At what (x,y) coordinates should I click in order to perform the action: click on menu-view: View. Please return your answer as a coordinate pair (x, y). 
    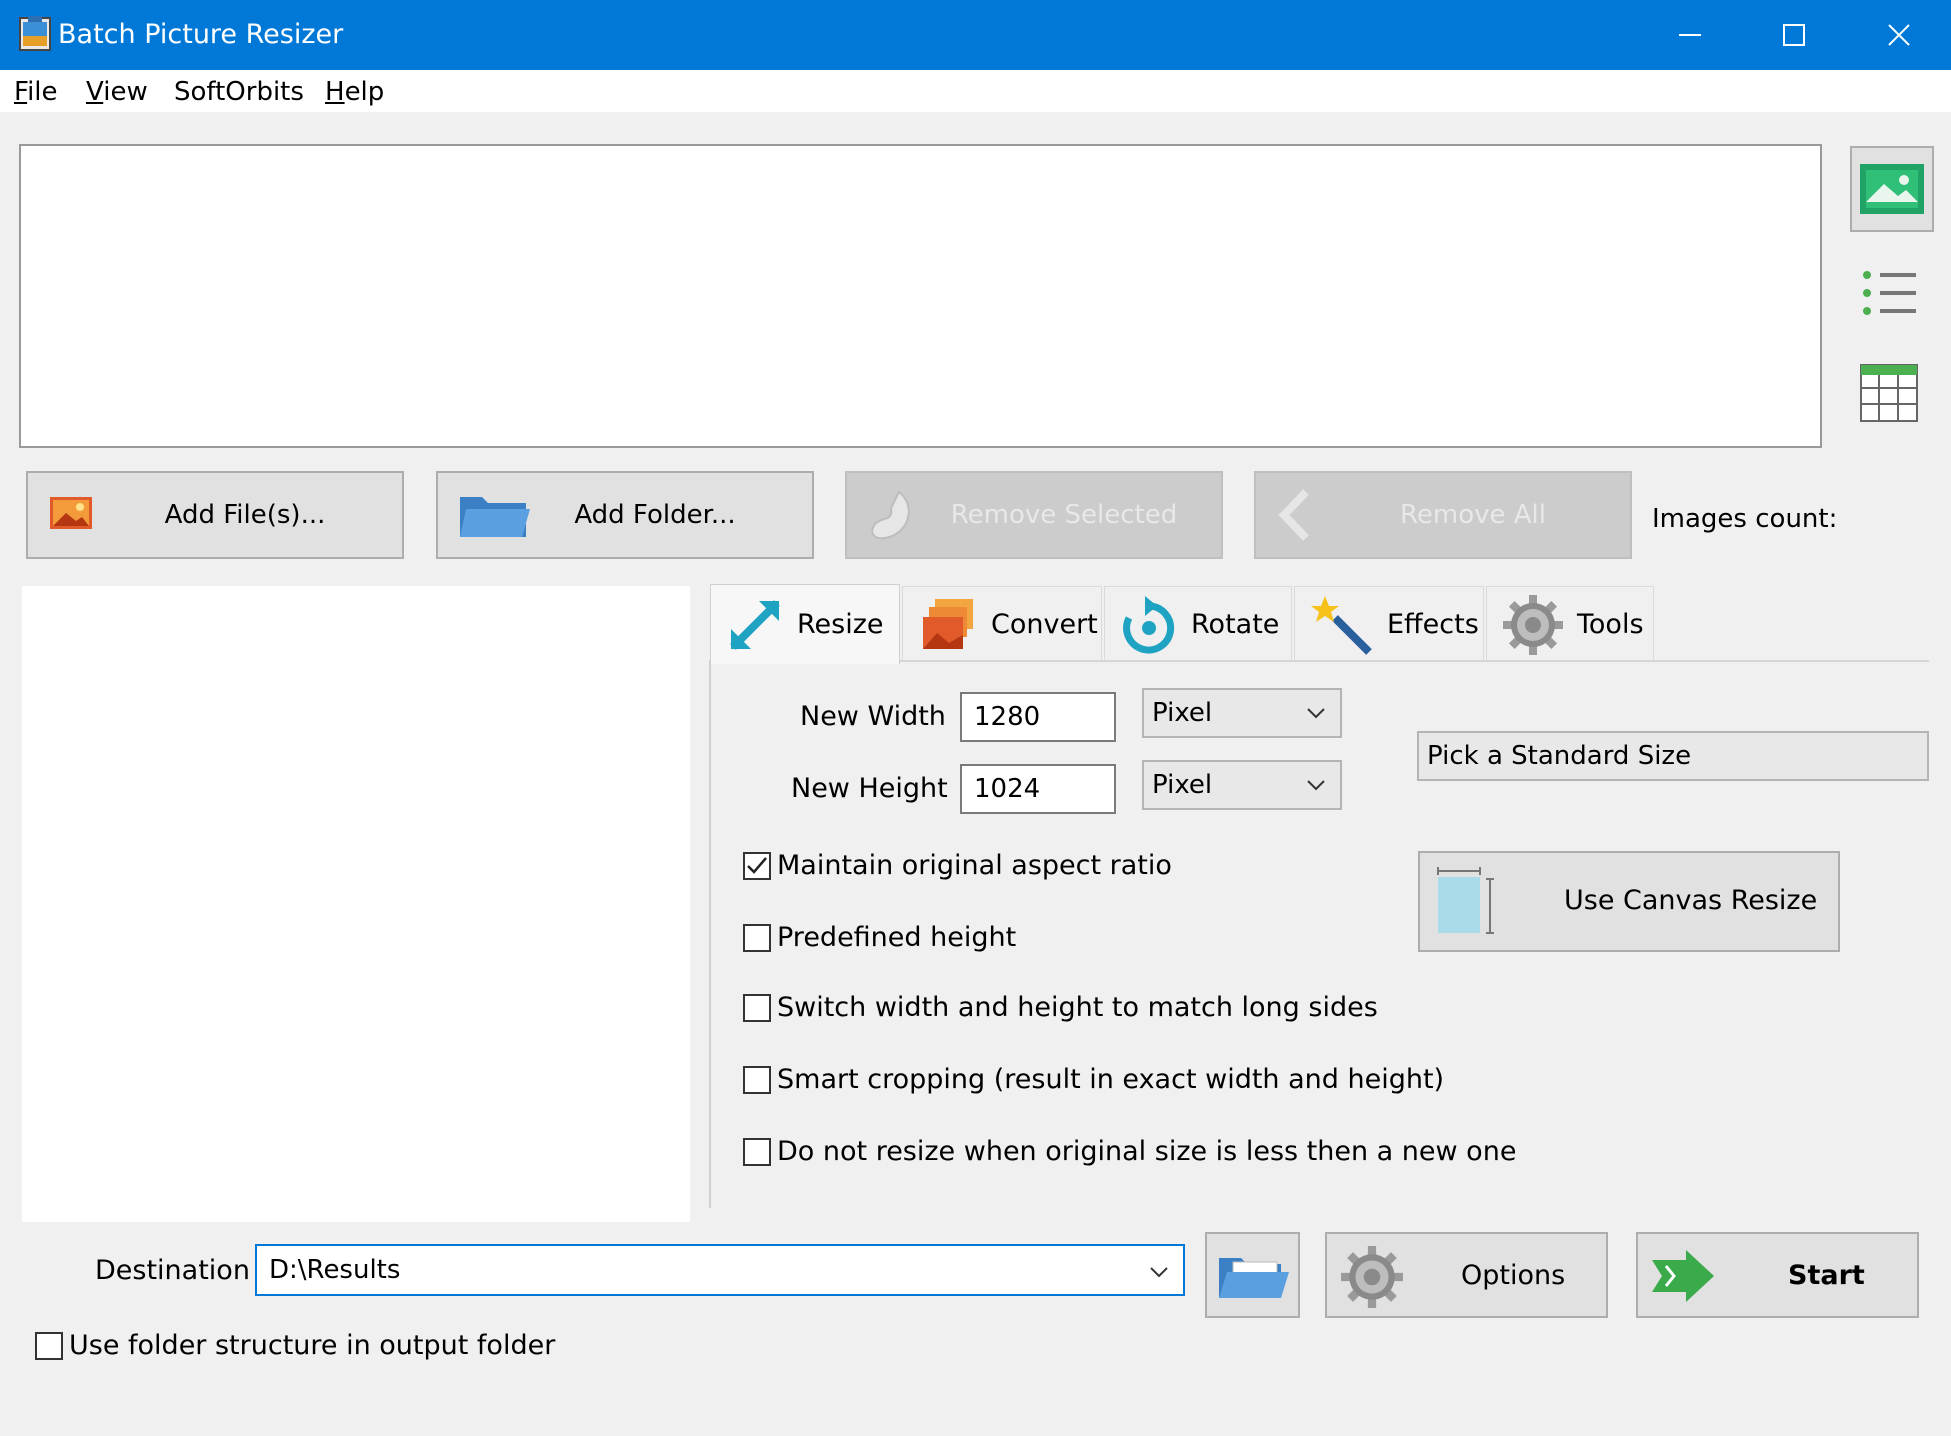
    Looking at the image, I should click on (117, 92).